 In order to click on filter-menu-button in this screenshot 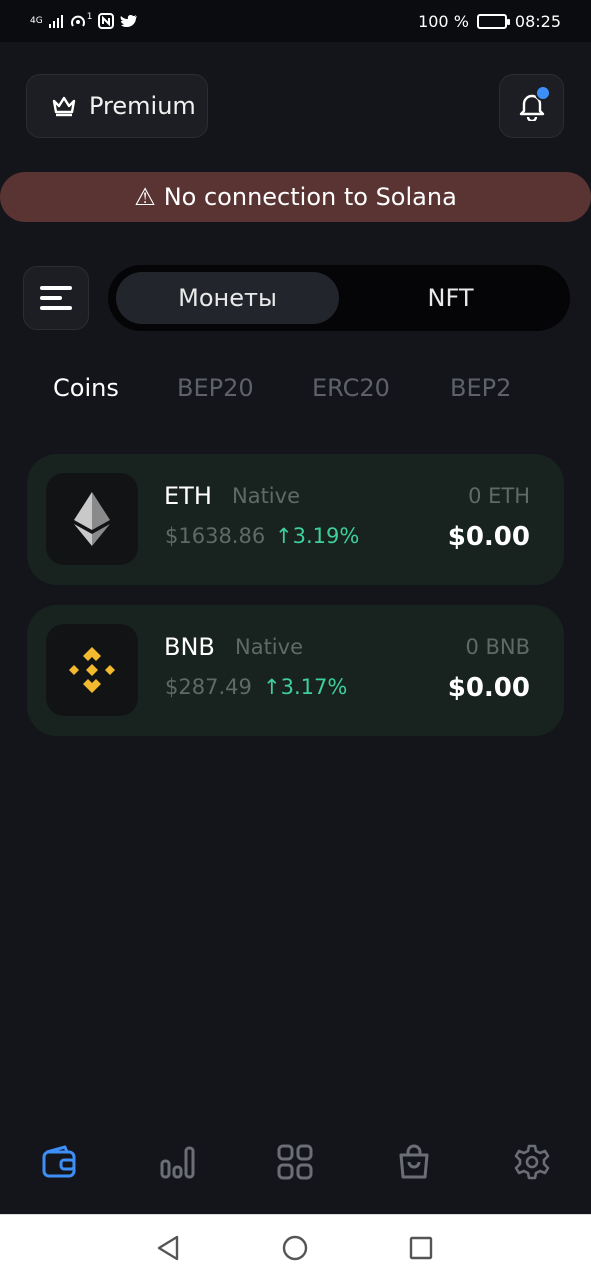, I will do `click(56, 298)`.